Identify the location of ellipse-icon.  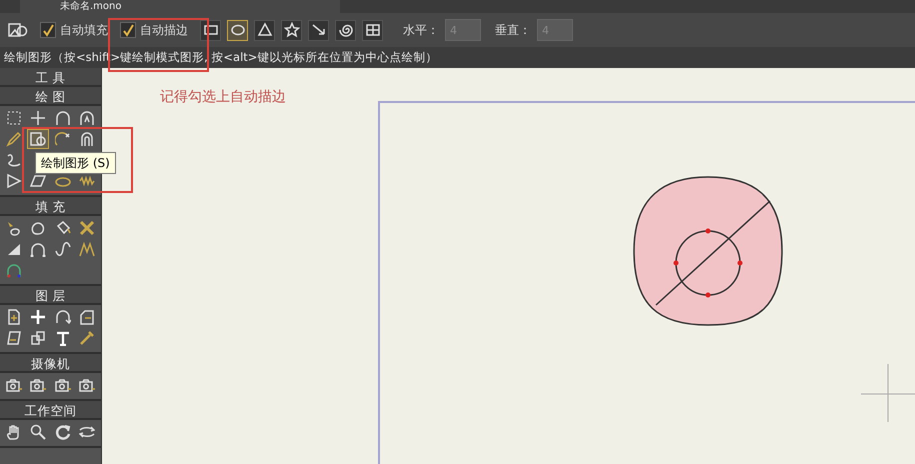
(238, 30).